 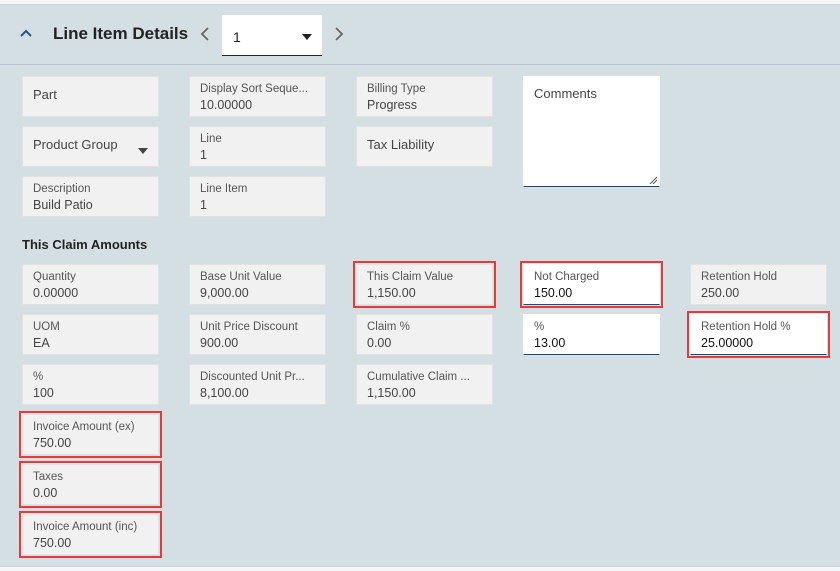 I want to click on comments-textarea: Comments, so click(x=591, y=131).